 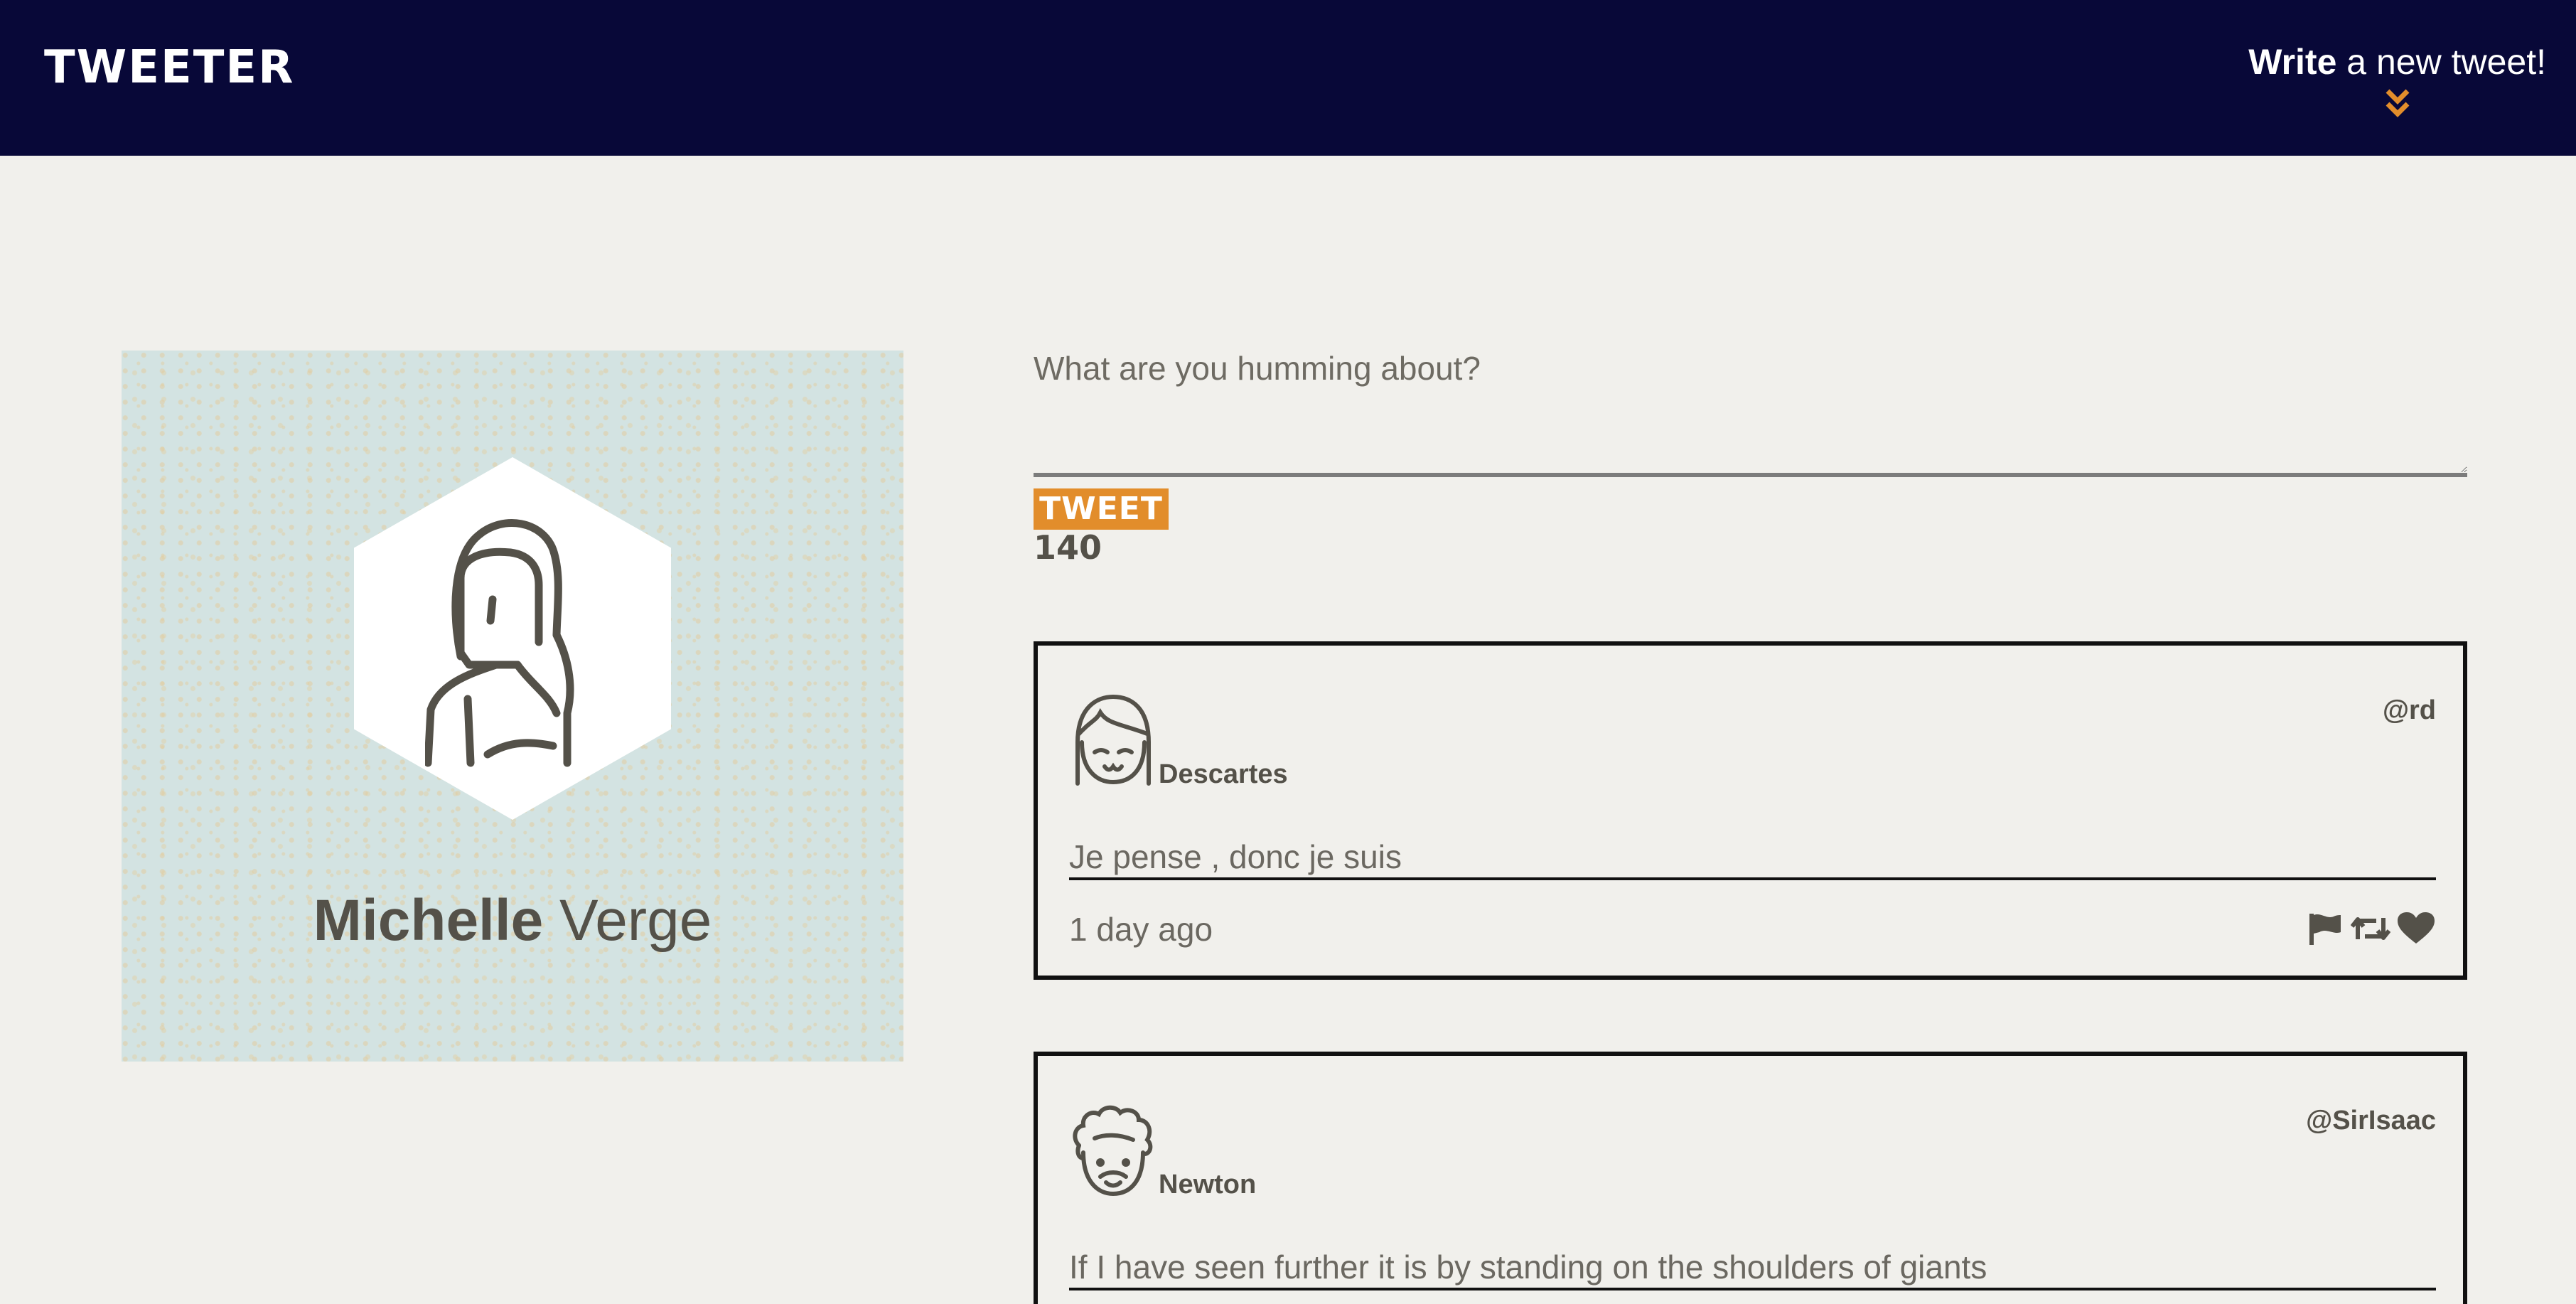 I want to click on double-chevron-down-icon, so click(x=2397, y=102).